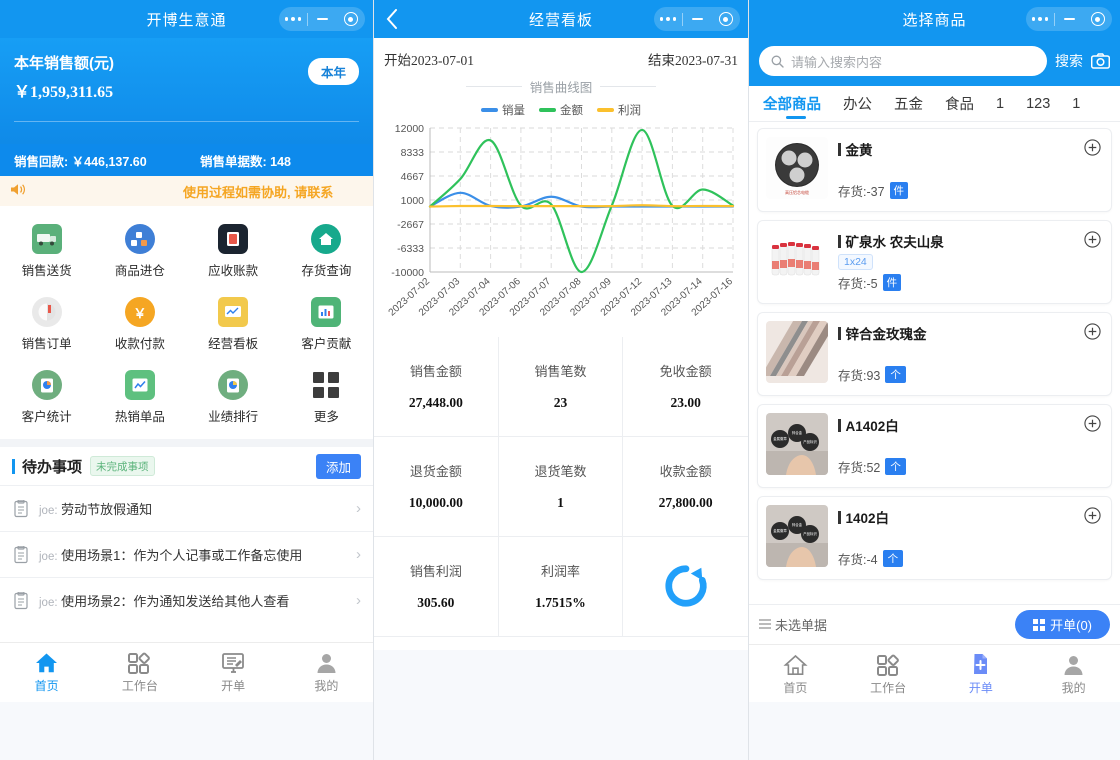  Describe the element at coordinates (970, 354) in the screenshot. I see `product-info: 锌合金玫瑰金 存货:93 个` at that location.